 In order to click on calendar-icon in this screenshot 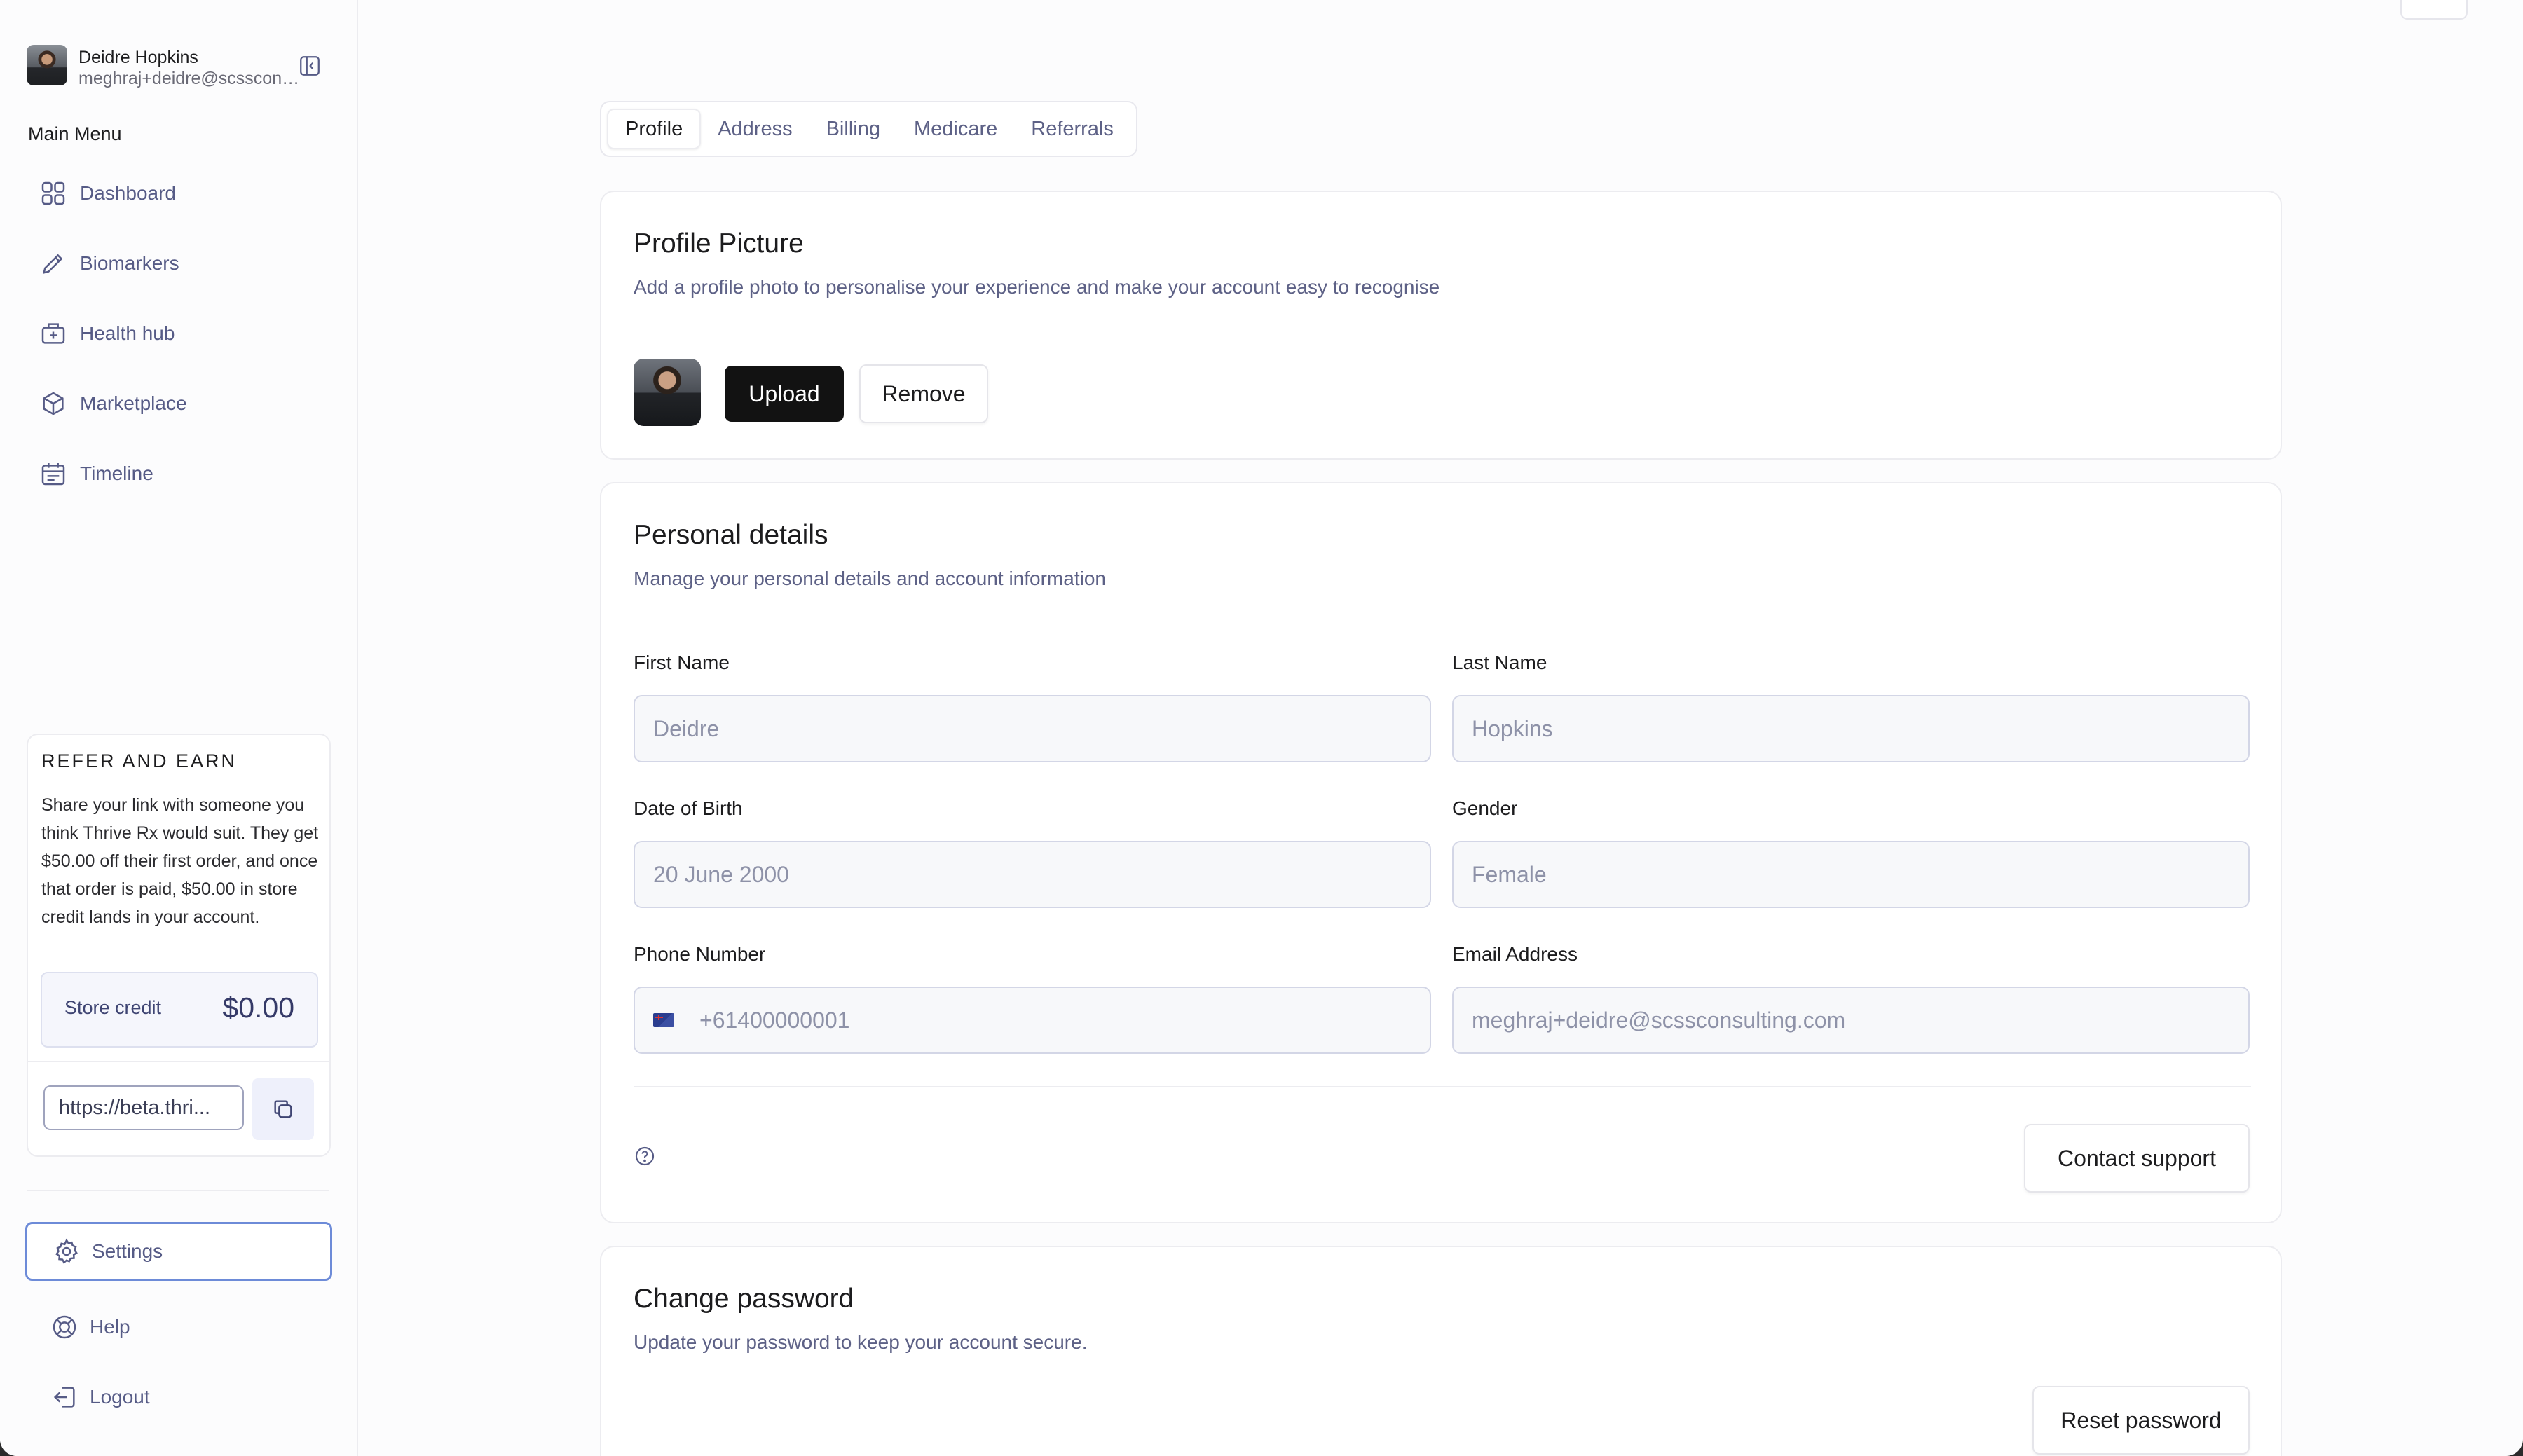, I will do `click(53, 474)`.